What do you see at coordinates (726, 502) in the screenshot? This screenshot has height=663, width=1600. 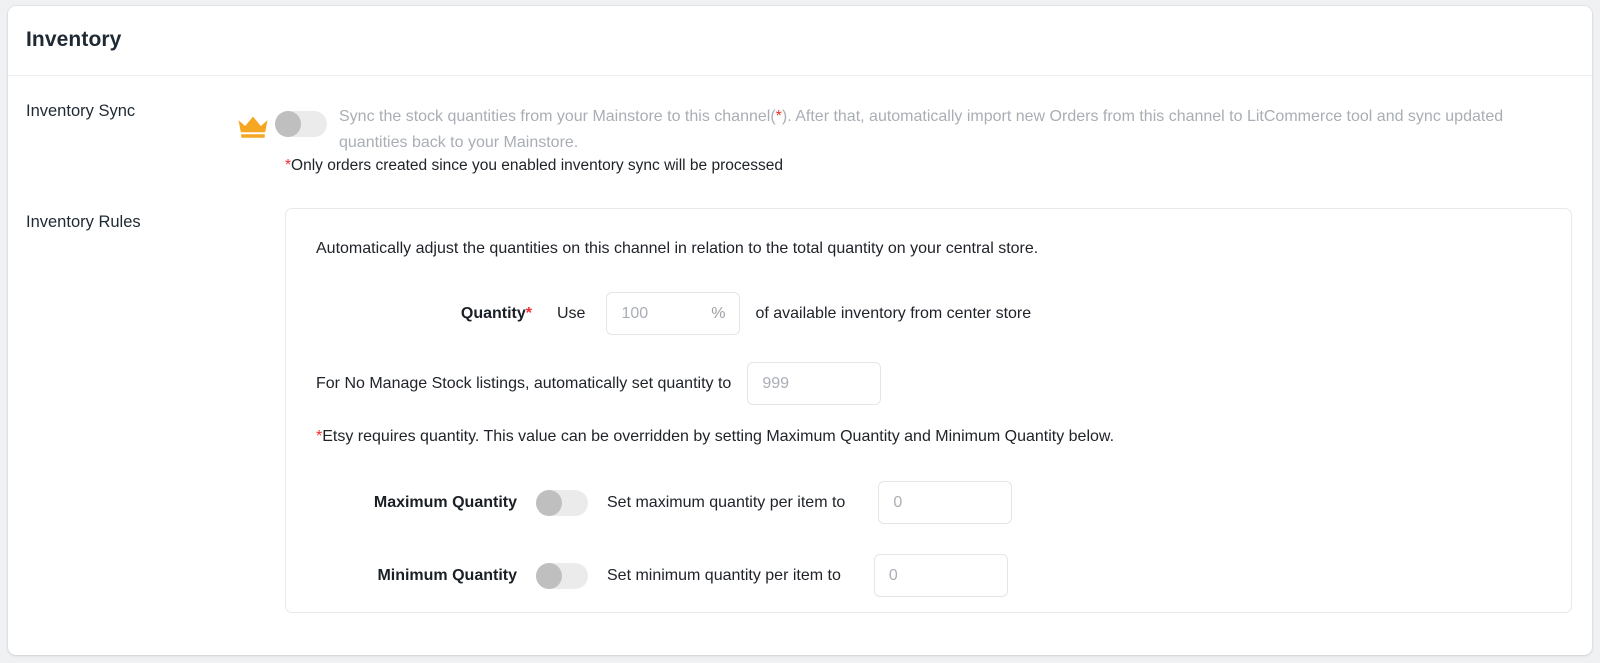 I see `maximum-quantity-text: Set maximum quantity per item to` at bounding box center [726, 502].